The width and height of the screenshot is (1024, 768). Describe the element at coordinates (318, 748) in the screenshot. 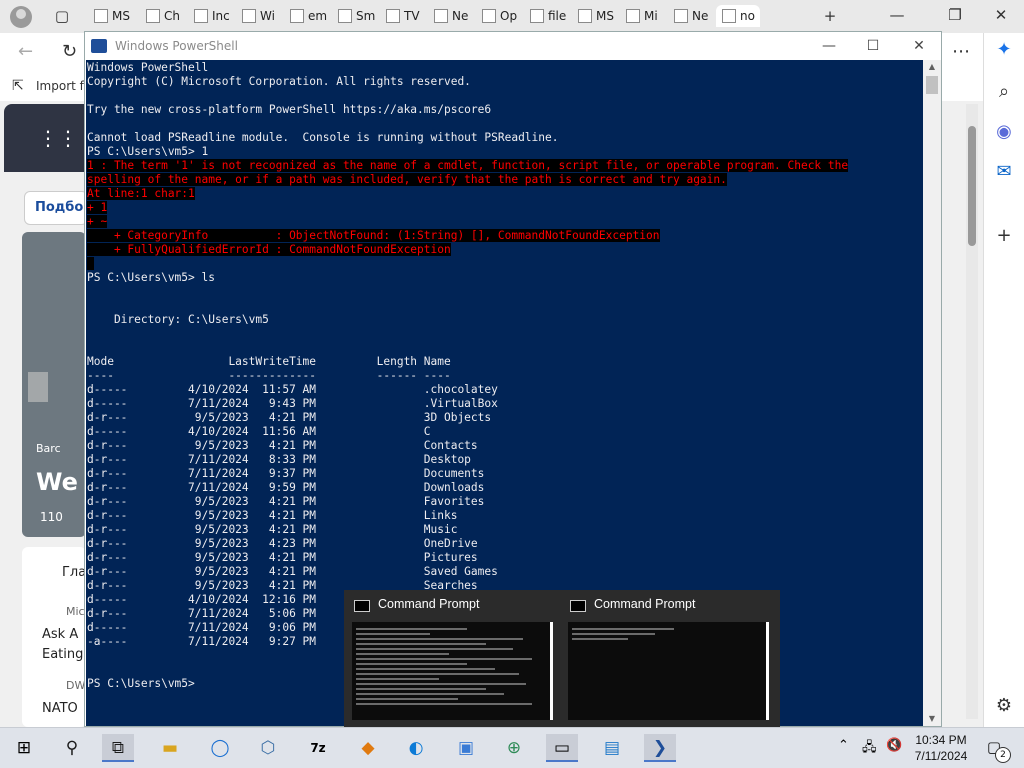

I see `7zip-icon: 7z` at that location.